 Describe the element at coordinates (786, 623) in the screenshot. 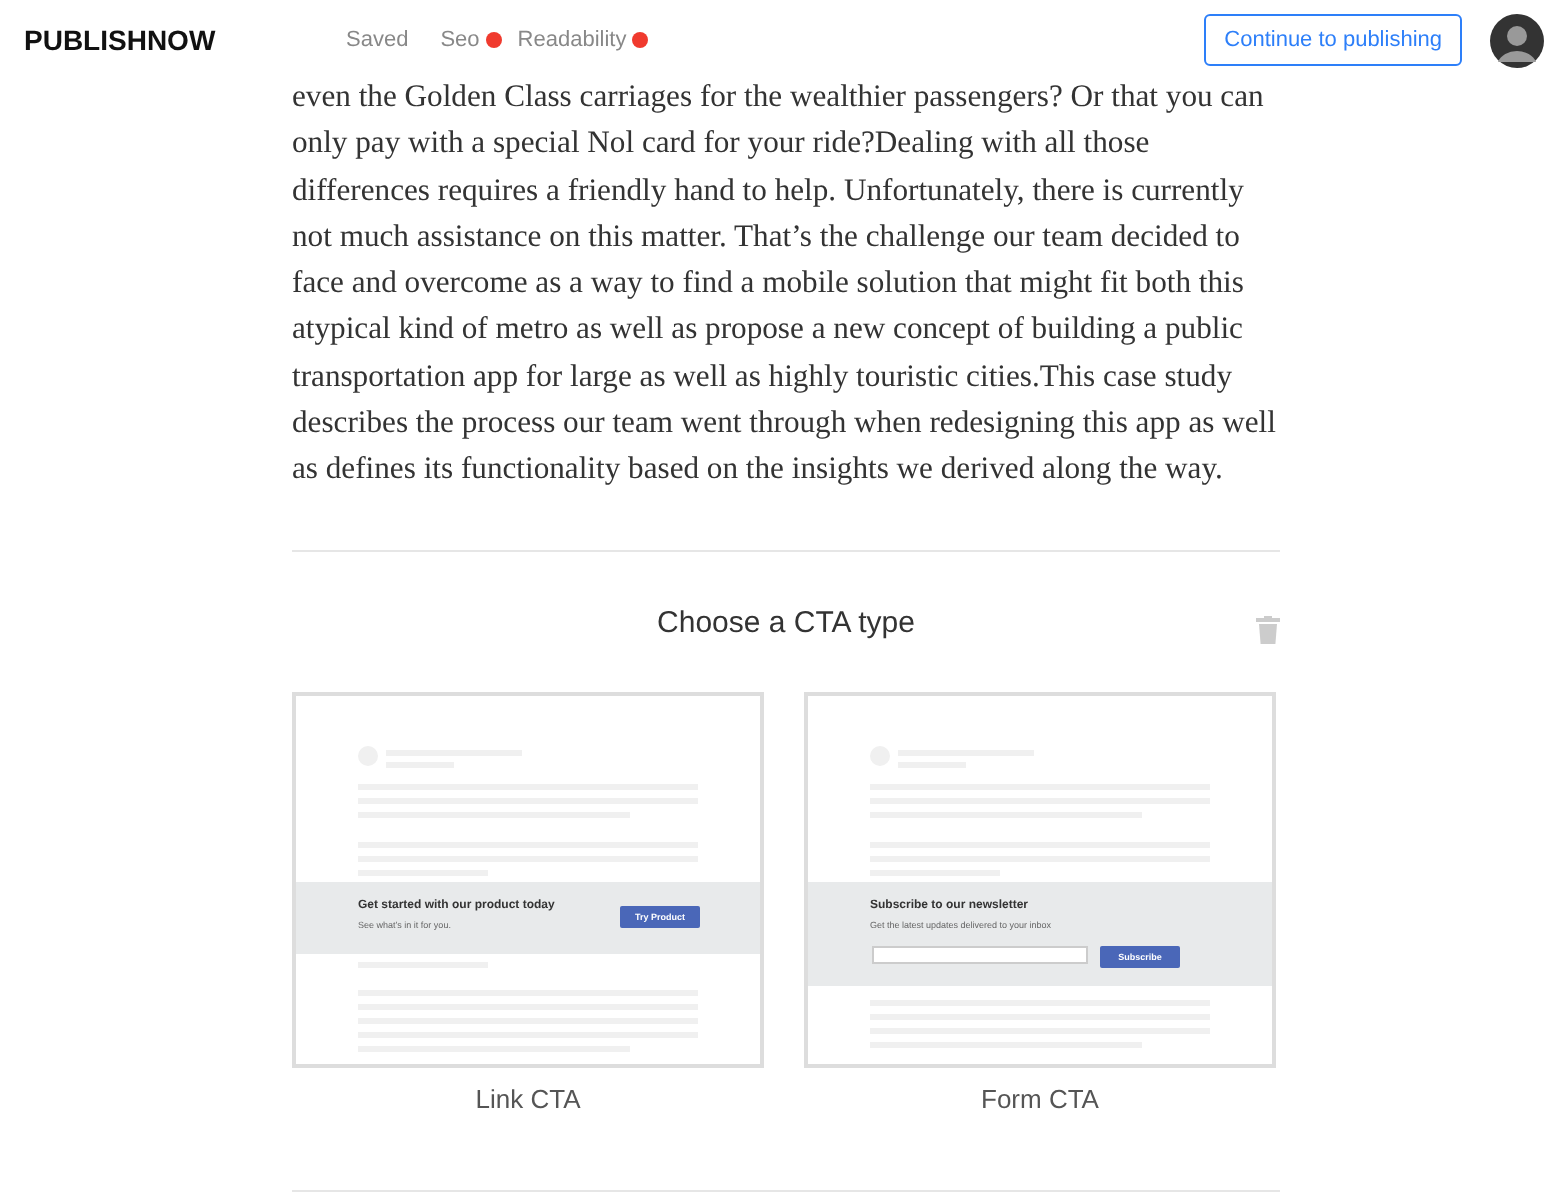

I see `section-title: Choose a CTA type` at that location.